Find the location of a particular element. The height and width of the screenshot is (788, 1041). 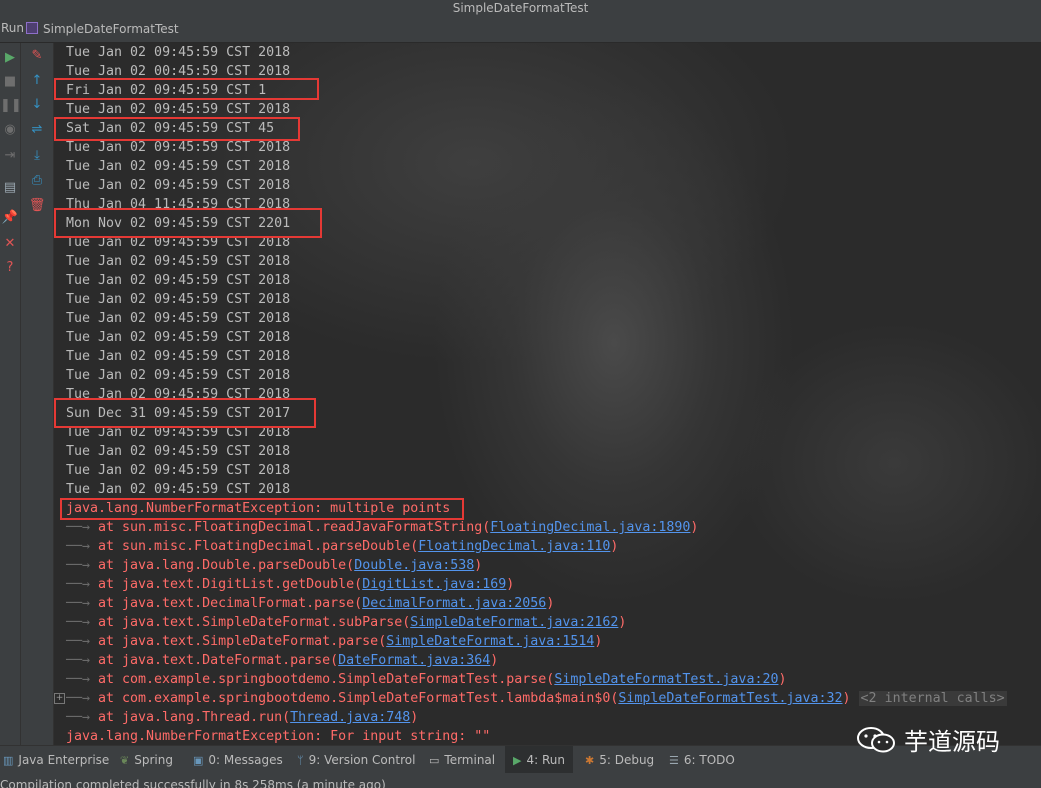

spring-leaf-icon: ❦ is located at coordinates (125, 760).